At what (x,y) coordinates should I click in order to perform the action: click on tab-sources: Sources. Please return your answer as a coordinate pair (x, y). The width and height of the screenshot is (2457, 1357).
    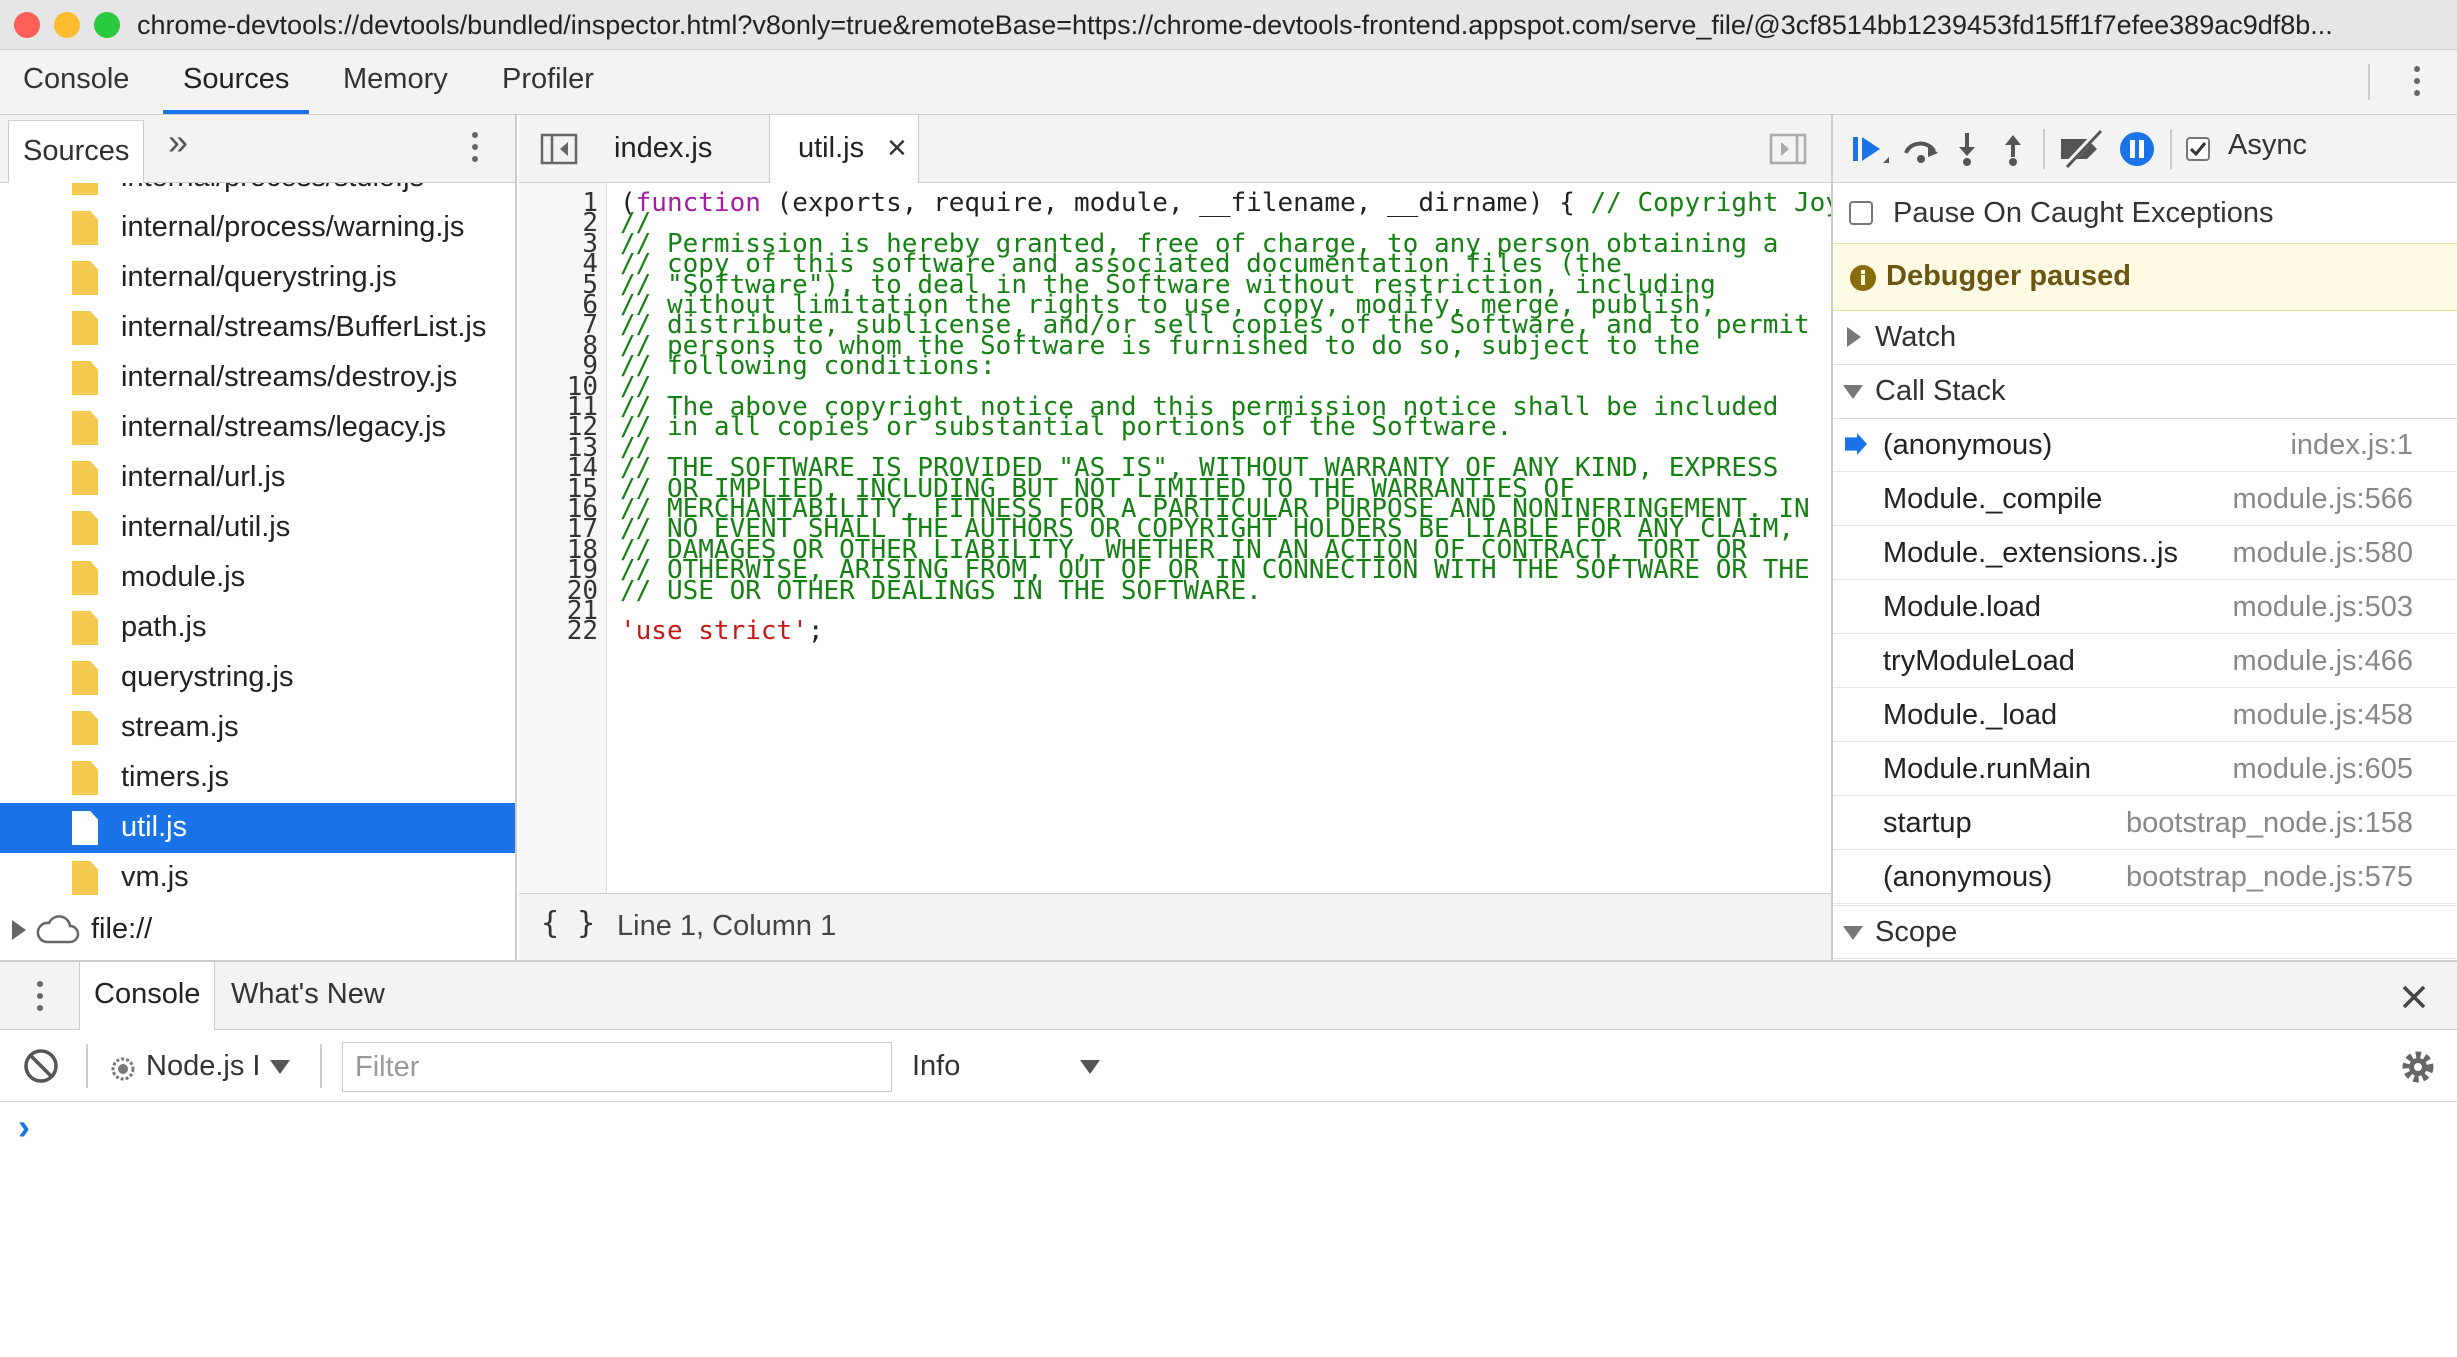
    Looking at the image, I should click on (236, 82).